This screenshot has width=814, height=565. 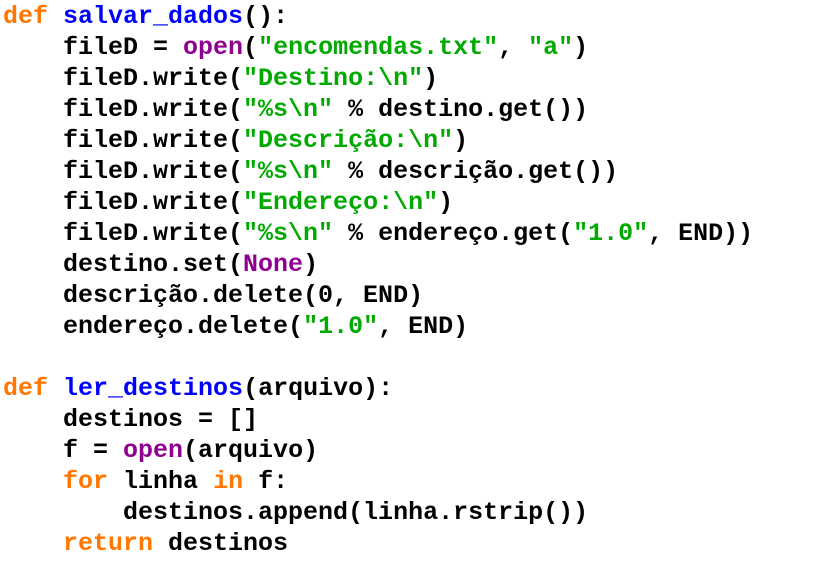 What do you see at coordinates (378, 543) in the screenshot?
I see `code-line: return destinos` at bounding box center [378, 543].